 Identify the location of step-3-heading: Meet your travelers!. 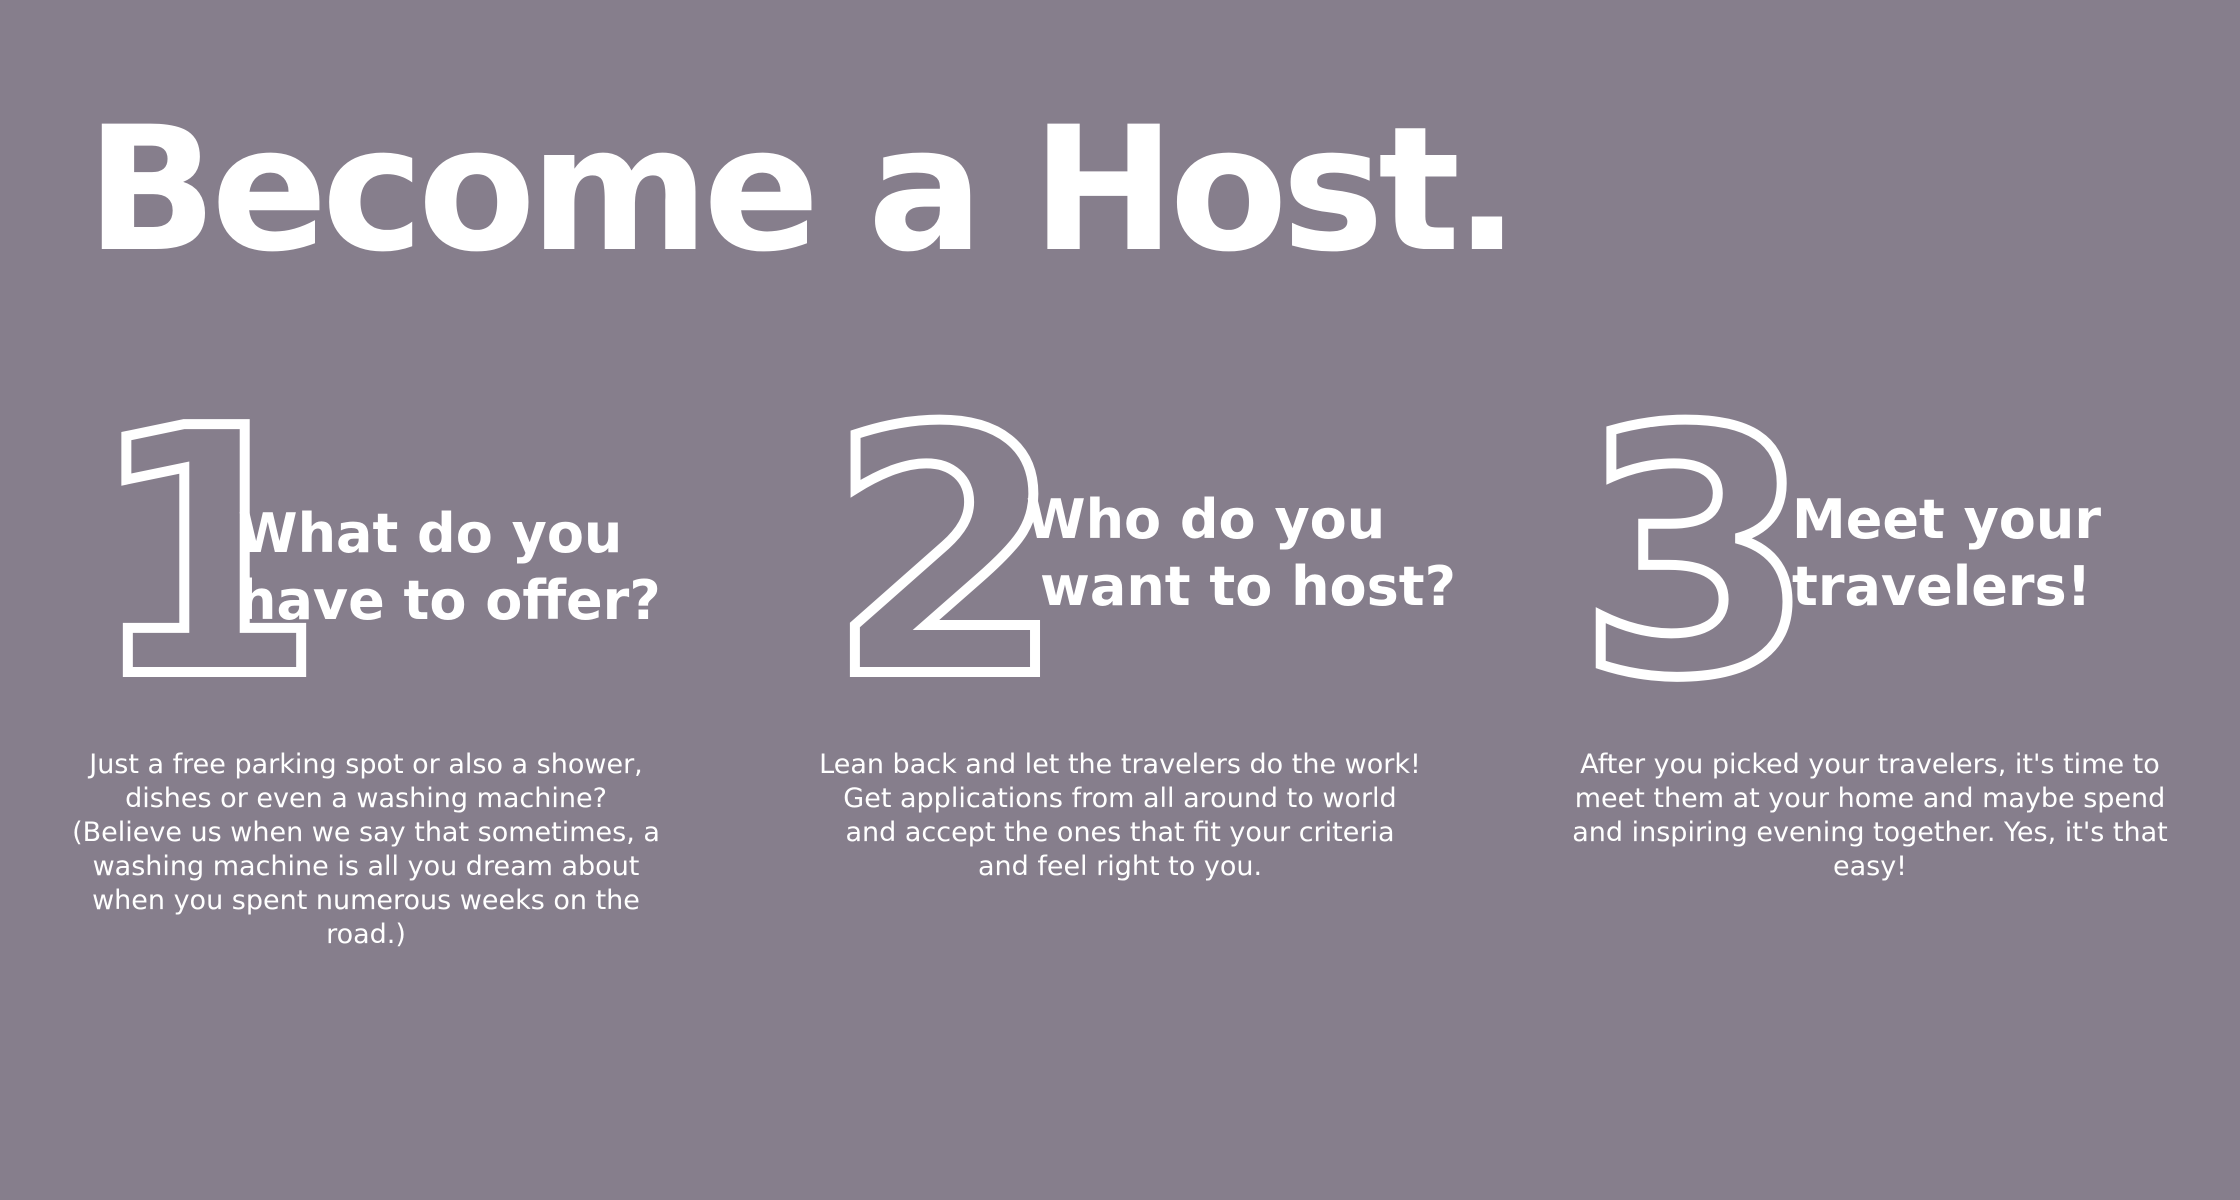
(1946, 553).